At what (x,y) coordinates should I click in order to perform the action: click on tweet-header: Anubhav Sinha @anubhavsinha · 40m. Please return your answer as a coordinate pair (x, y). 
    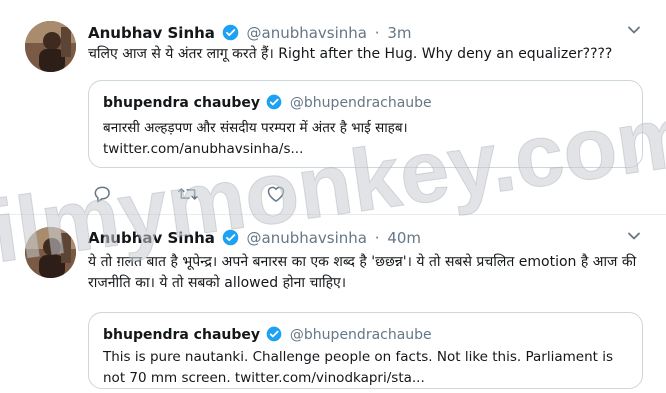
    Looking at the image, I should click on (254, 239).